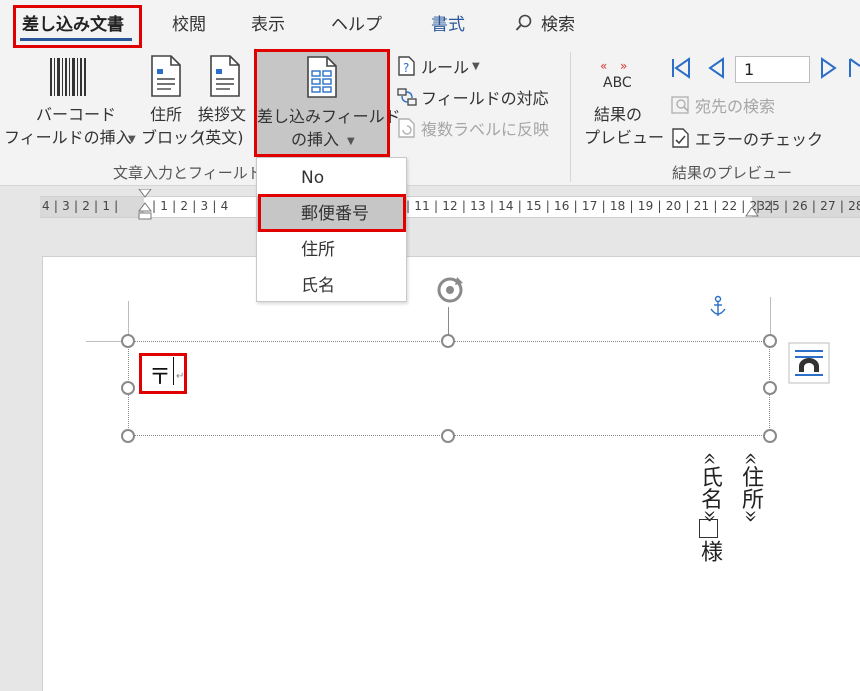 Image resolution: width=860 pixels, height=691 pixels. What do you see at coordinates (759, 139) in the screenshot?
I see `check-errors-label: エラーのチェック` at bounding box center [759, 139].